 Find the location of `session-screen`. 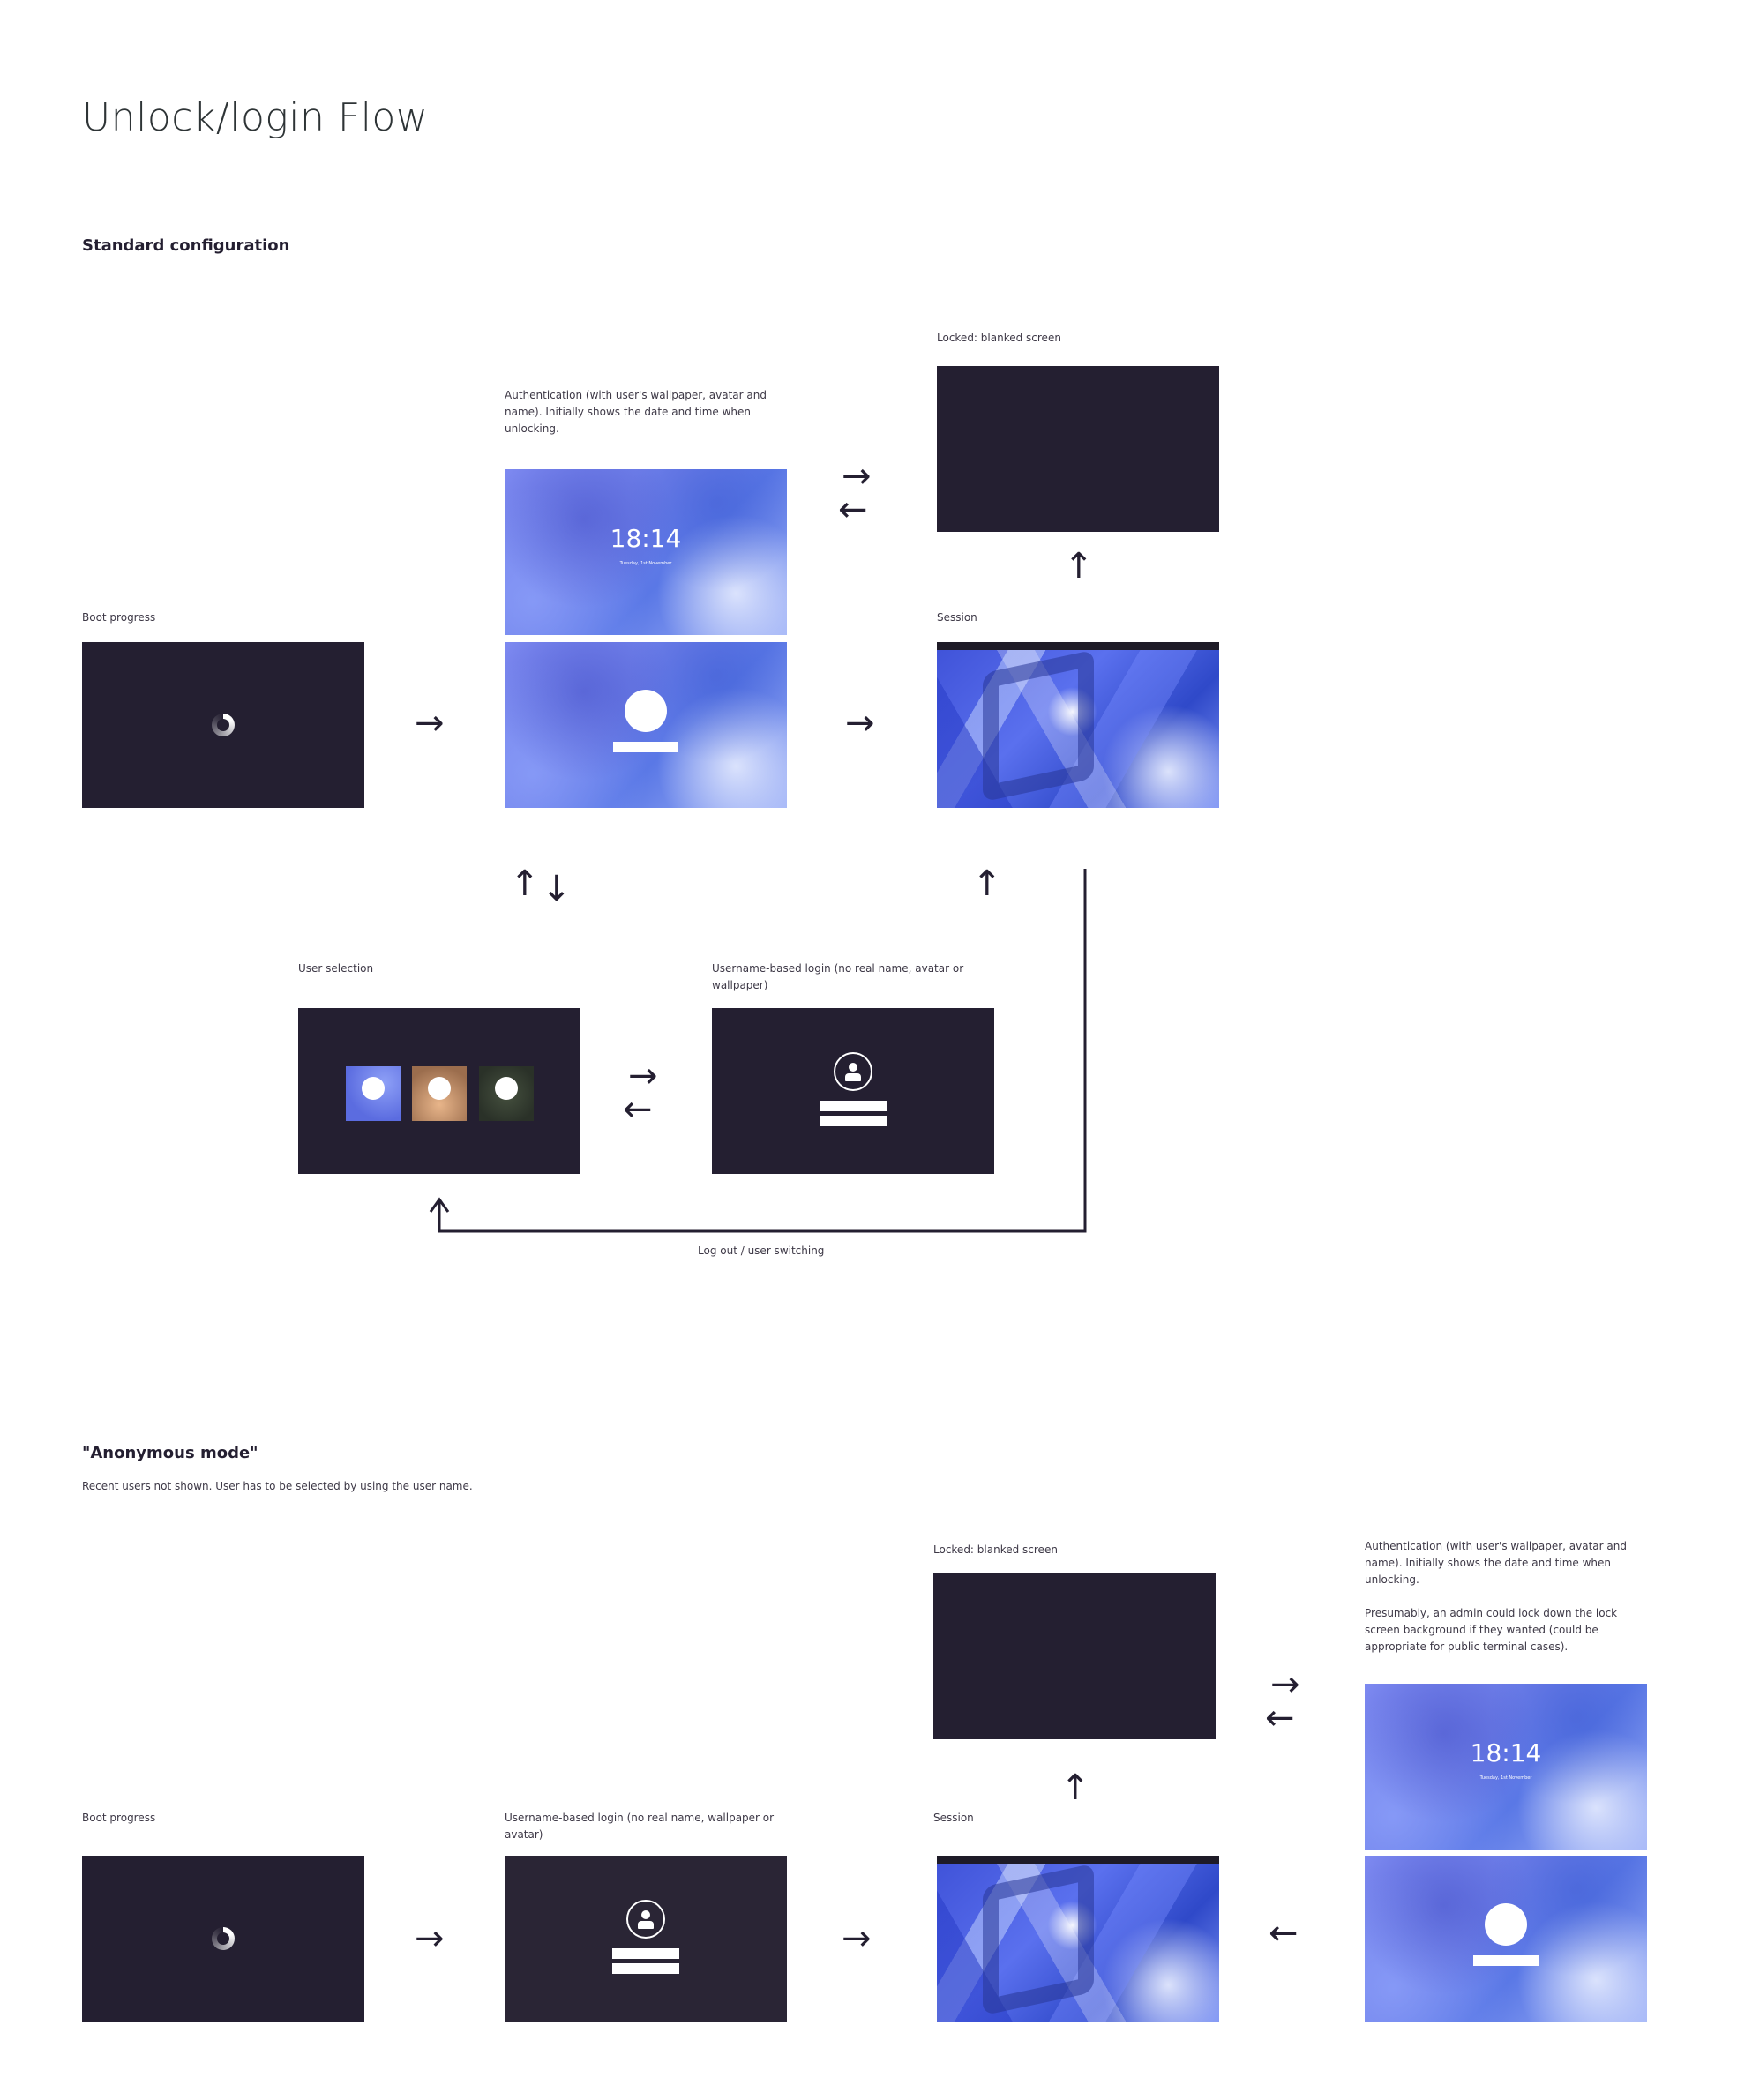

session-screen is located at coordinates (1078, 1939).